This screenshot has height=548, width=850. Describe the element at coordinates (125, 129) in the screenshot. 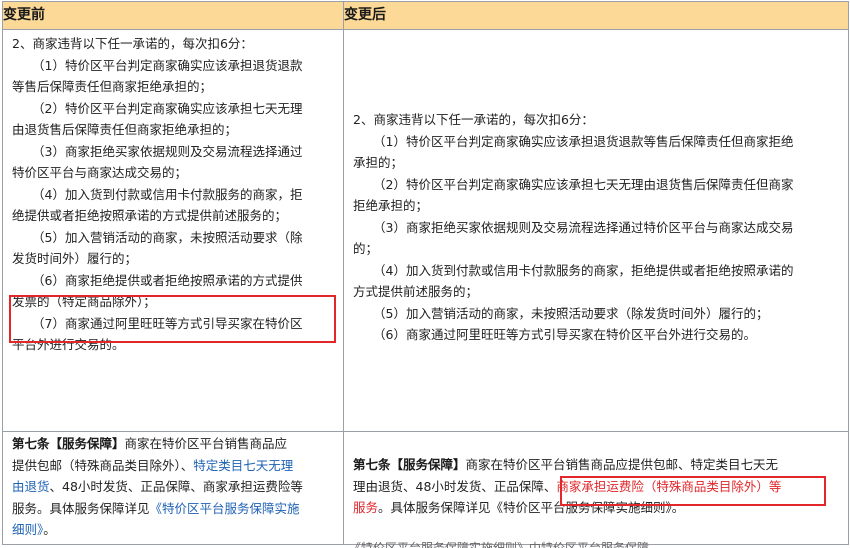

I see `before-rule-line: 由退货售后保障责任但商家拒绝承担的；` at that location.